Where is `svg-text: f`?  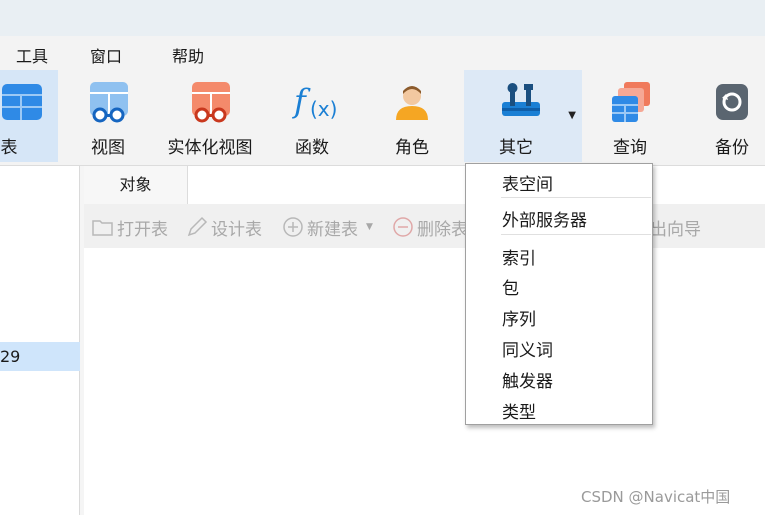
svg-text: f is located at coordinates (301, 101).